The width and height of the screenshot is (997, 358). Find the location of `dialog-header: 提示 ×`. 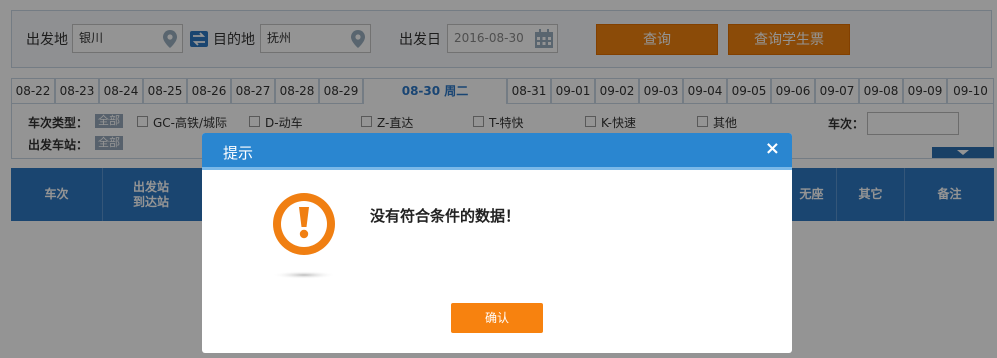

dialog-header: 提示 × is located at coordinates (497, 151).